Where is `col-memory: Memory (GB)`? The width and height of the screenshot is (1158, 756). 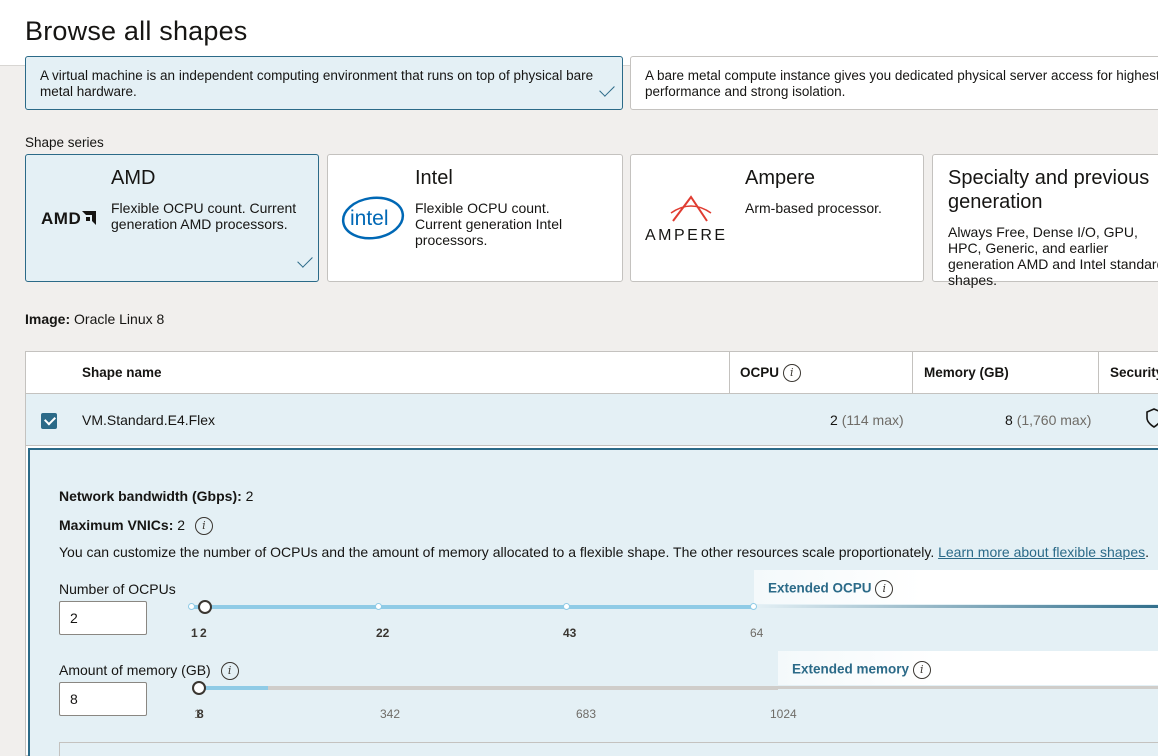
col-memory: Memory (GB) is located at coordinates (966, 373).